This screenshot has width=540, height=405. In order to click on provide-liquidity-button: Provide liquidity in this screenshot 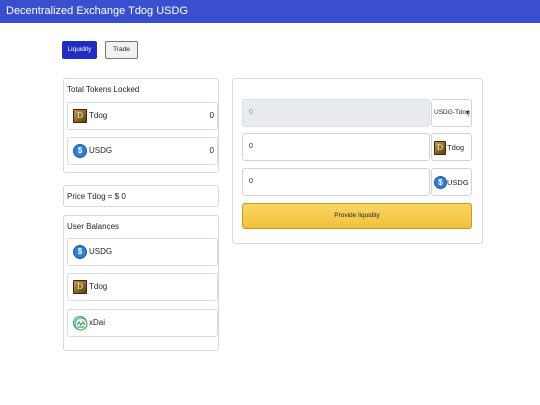, I will do `click(357, 216)`.